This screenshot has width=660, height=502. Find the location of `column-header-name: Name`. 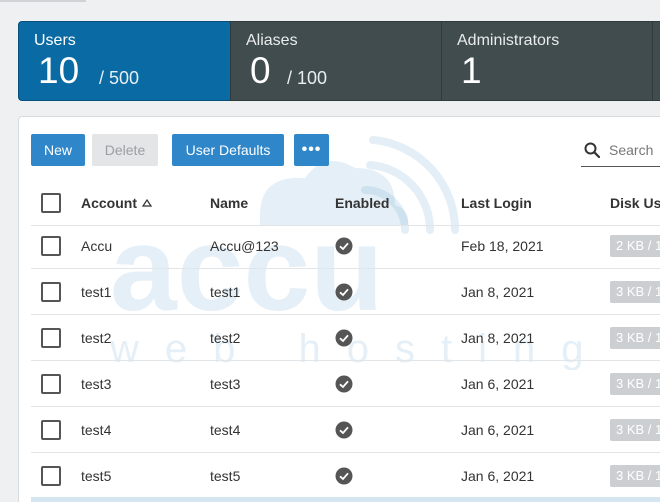

column-header-name: Name is located at coordinates (229, 203).